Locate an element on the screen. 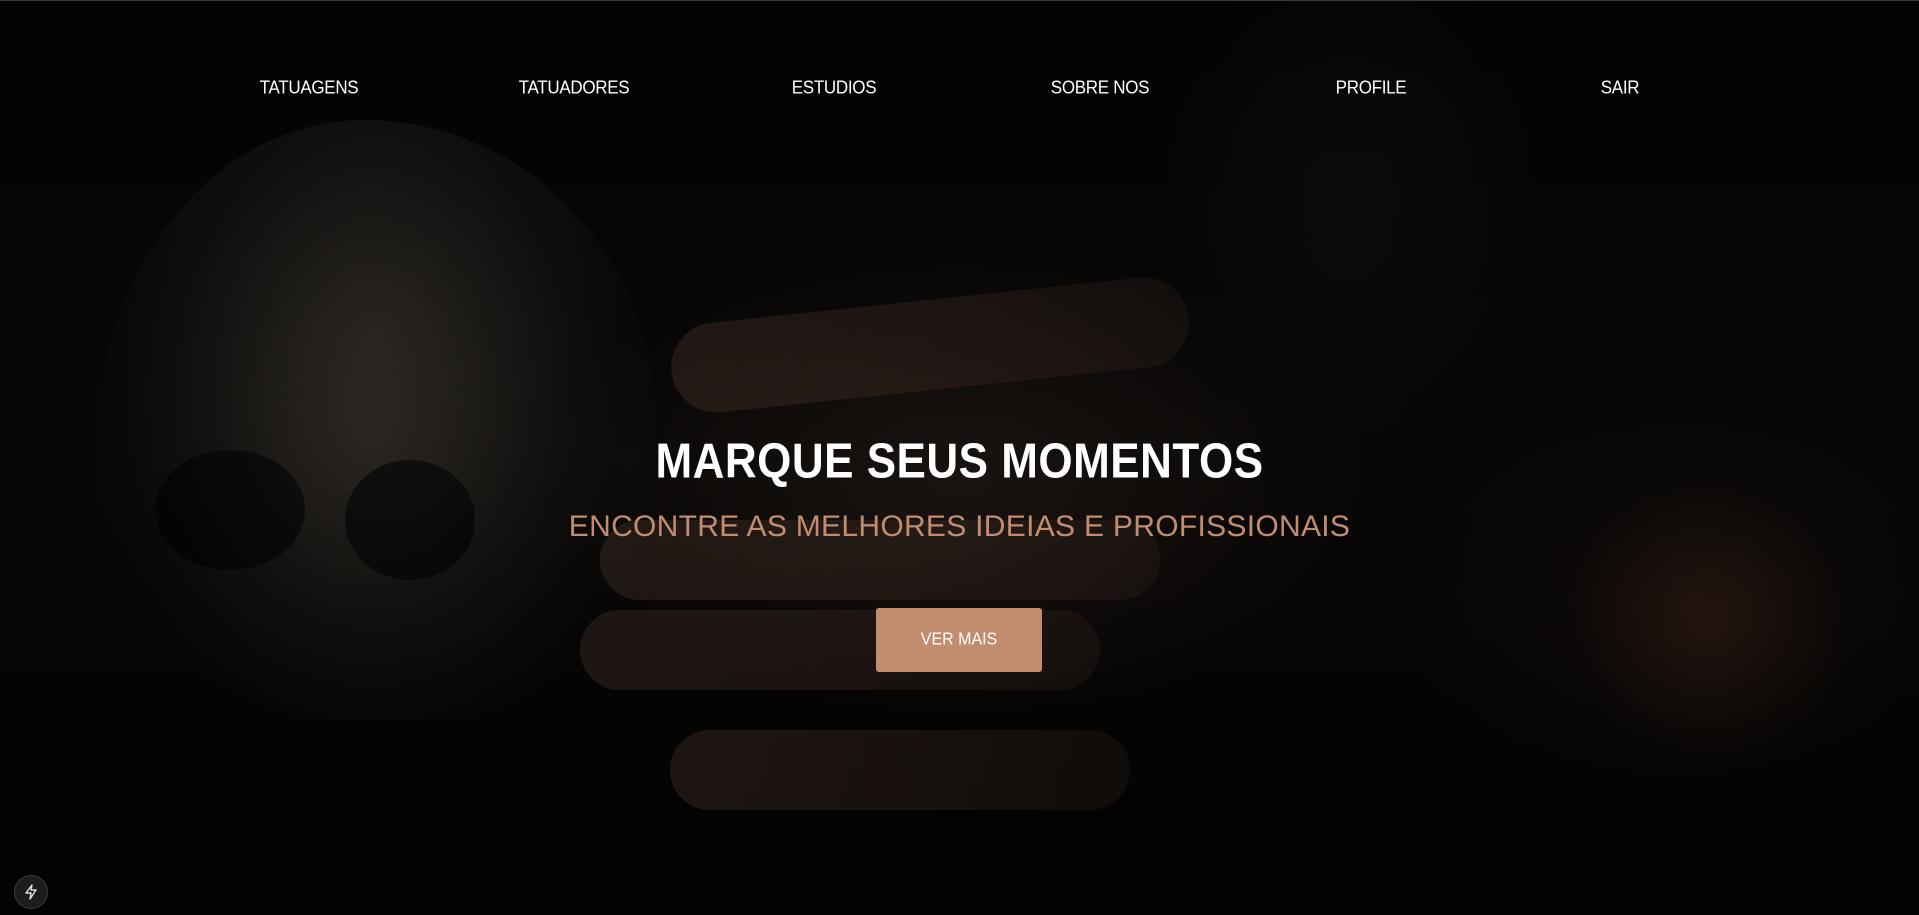  ver-mais-button-label: VER MAIS is located at coordinates (959, 639).